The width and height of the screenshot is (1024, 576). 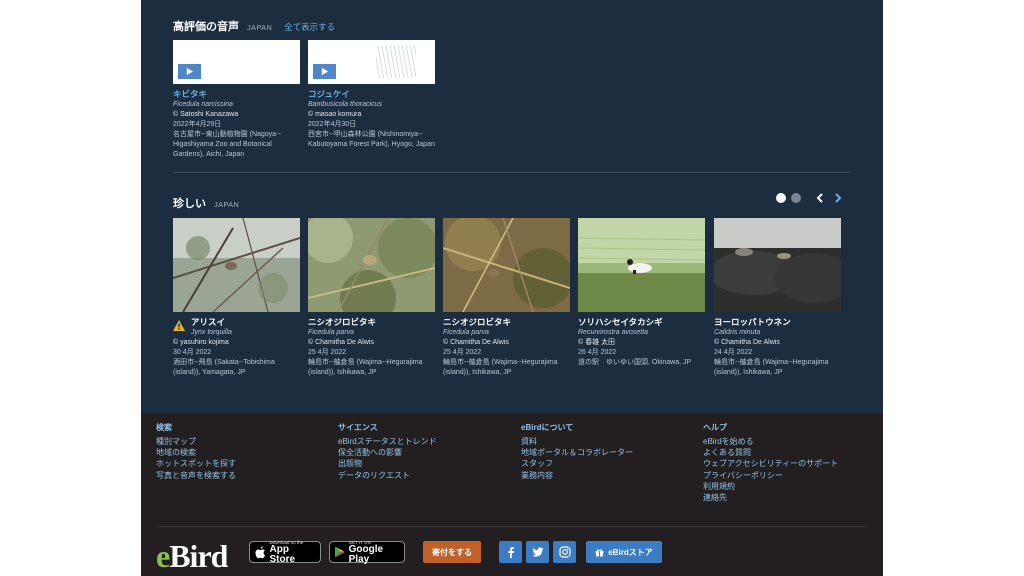 What do you see at coordinates (387, 441) in the screenshot?
I see `footer-link: eBirdステータスとトレンド` at bounding box center [387, 441].